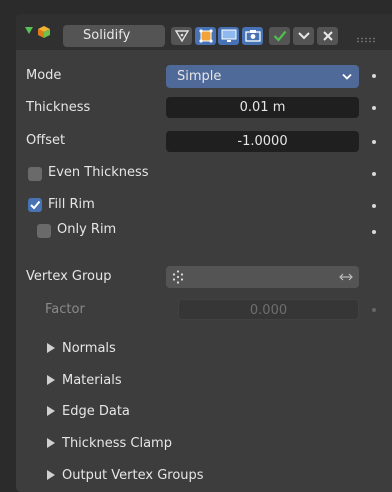  I want to click on subpanel-normals: Normals, so click(81, 348).